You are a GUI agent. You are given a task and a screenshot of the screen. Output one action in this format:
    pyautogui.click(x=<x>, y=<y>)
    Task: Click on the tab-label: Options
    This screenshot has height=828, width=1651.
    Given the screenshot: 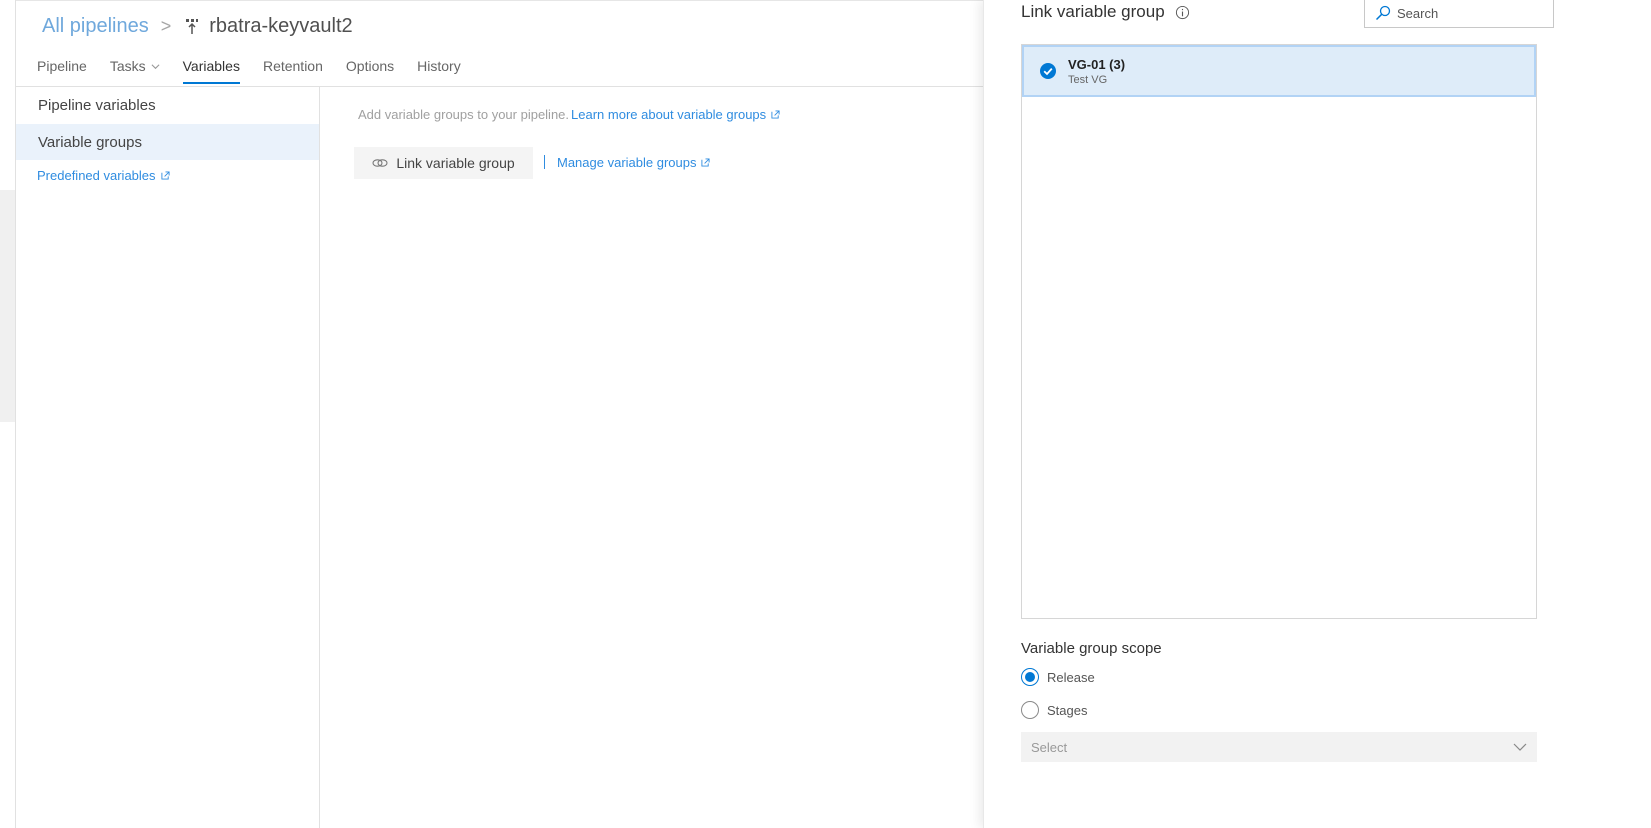 What is the action you would take?
    pyautogui.click(x=370, y=66)
    